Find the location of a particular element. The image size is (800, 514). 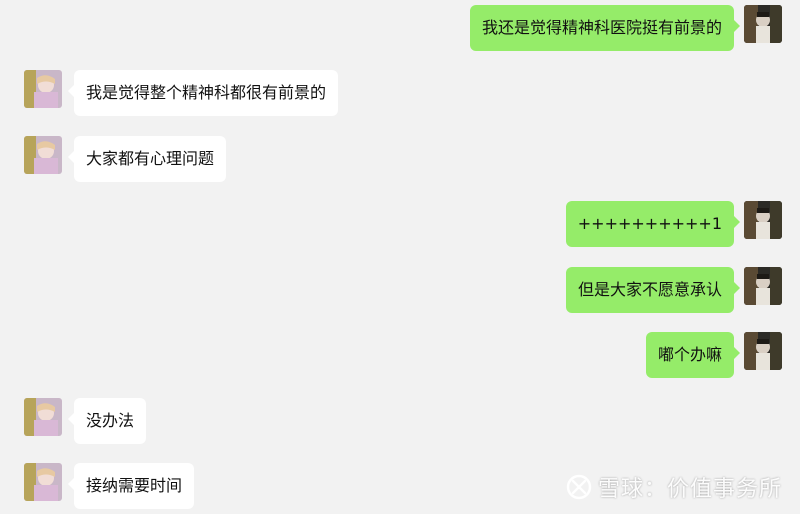

message-bubble-other: 没办法 is located at coordinates (107, 421).